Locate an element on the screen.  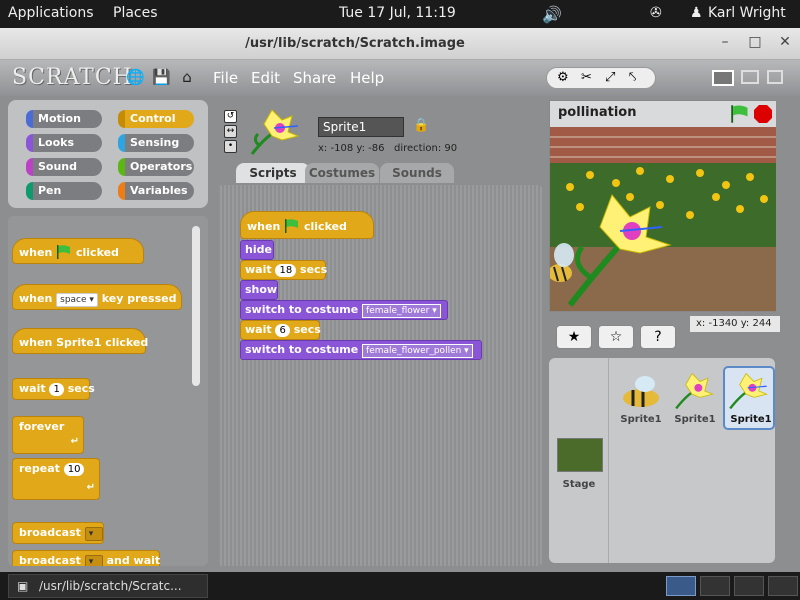
switch-costume-block: switch to costume female_flower ▾ is located at coordinates (344, 310).